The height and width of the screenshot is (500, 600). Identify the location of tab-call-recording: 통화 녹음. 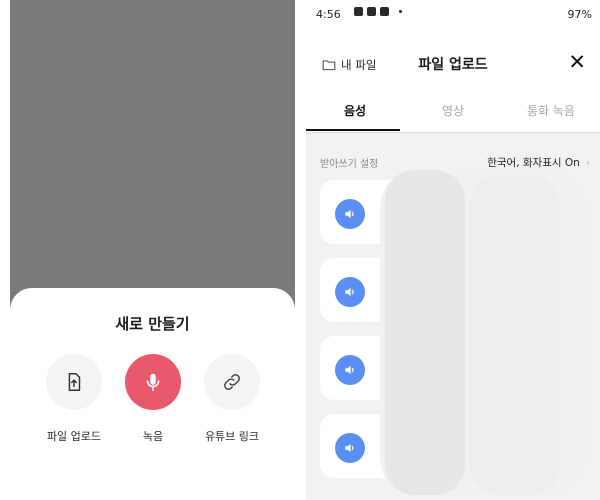
(551, 110).